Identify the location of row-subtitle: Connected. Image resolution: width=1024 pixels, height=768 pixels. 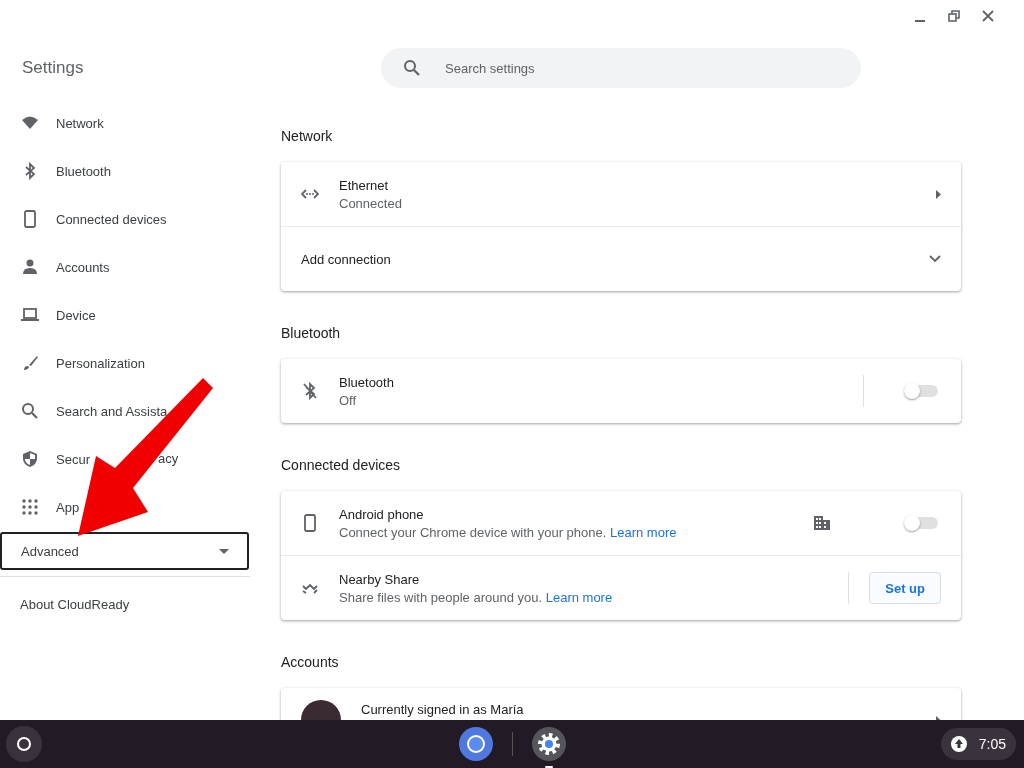
(371, 203).